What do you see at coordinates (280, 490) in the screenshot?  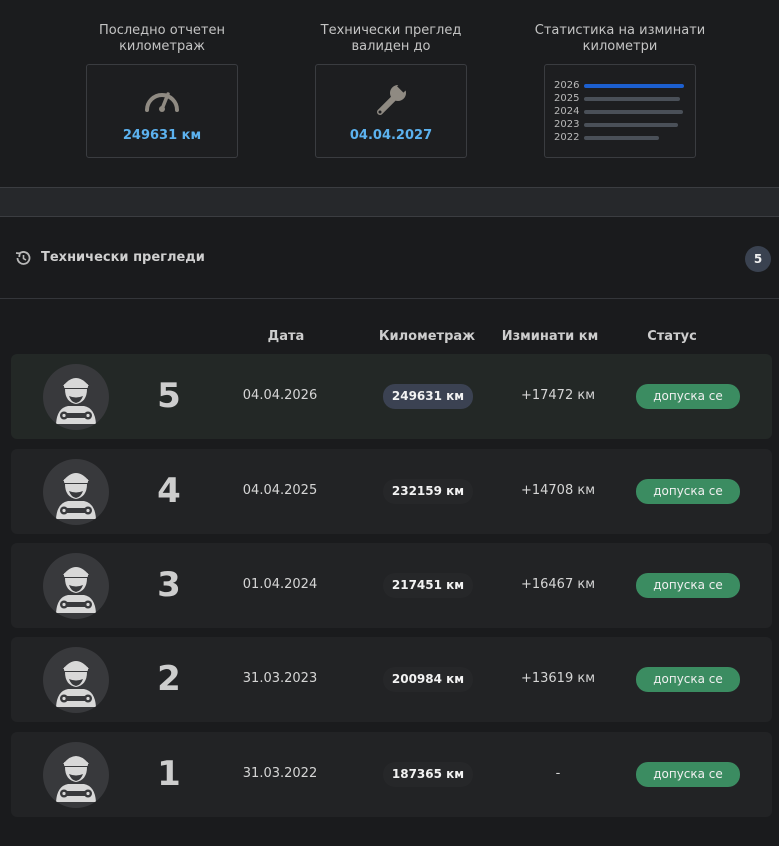 I see `row-date: 04.04.2025` at bounding box center [280, 490].